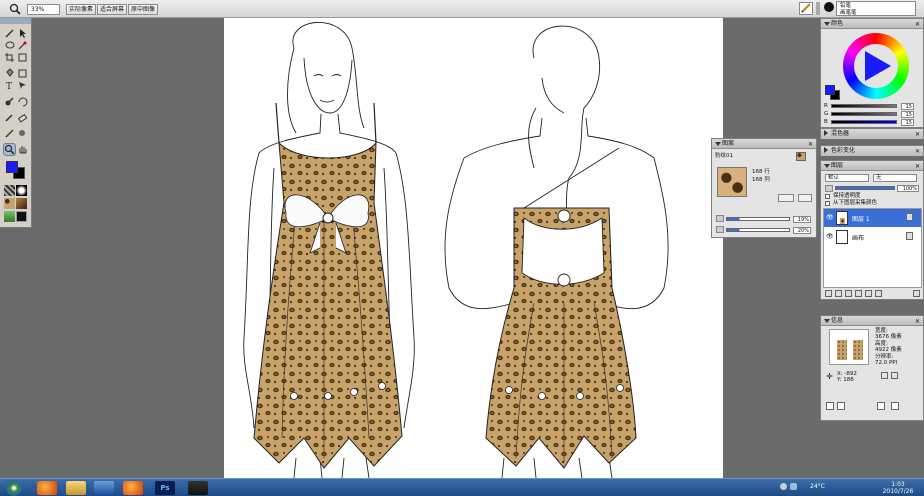 The height and width of the screenshot is (496, 924). I want to click on r-slider, so click(864, 106).